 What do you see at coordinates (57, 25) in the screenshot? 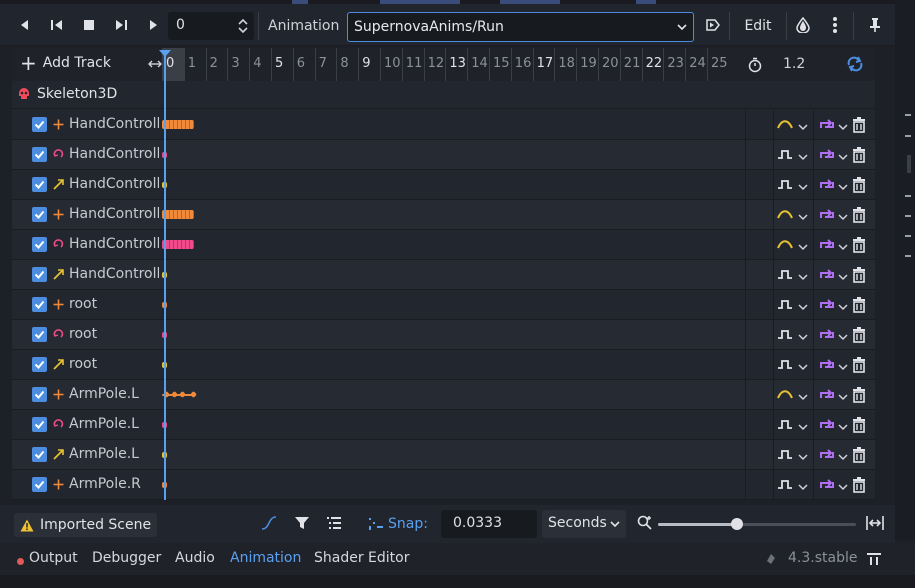
I see `play-backwards-button` at bounding box center [57, 25].